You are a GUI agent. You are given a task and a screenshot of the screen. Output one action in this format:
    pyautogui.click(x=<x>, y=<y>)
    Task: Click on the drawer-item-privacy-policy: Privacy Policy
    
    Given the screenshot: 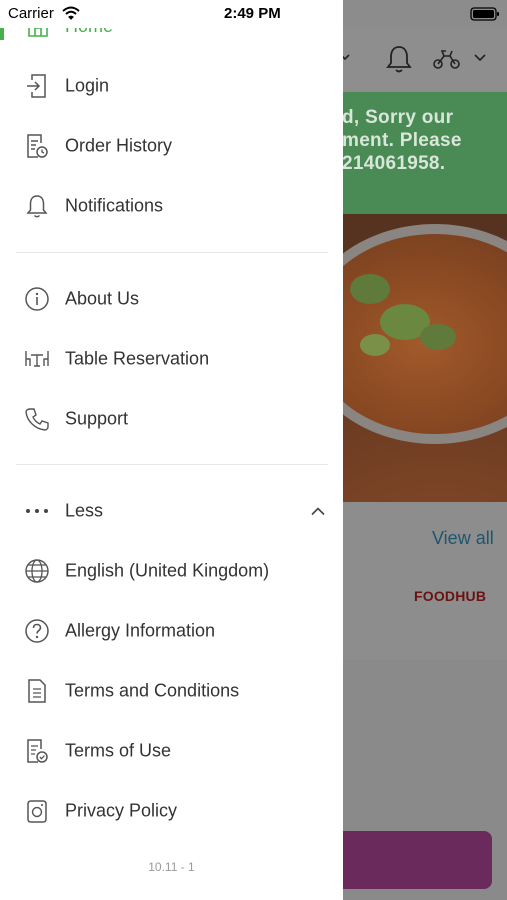 What is the action you would take?
    pyautogui.click(x=171, y=811)
    